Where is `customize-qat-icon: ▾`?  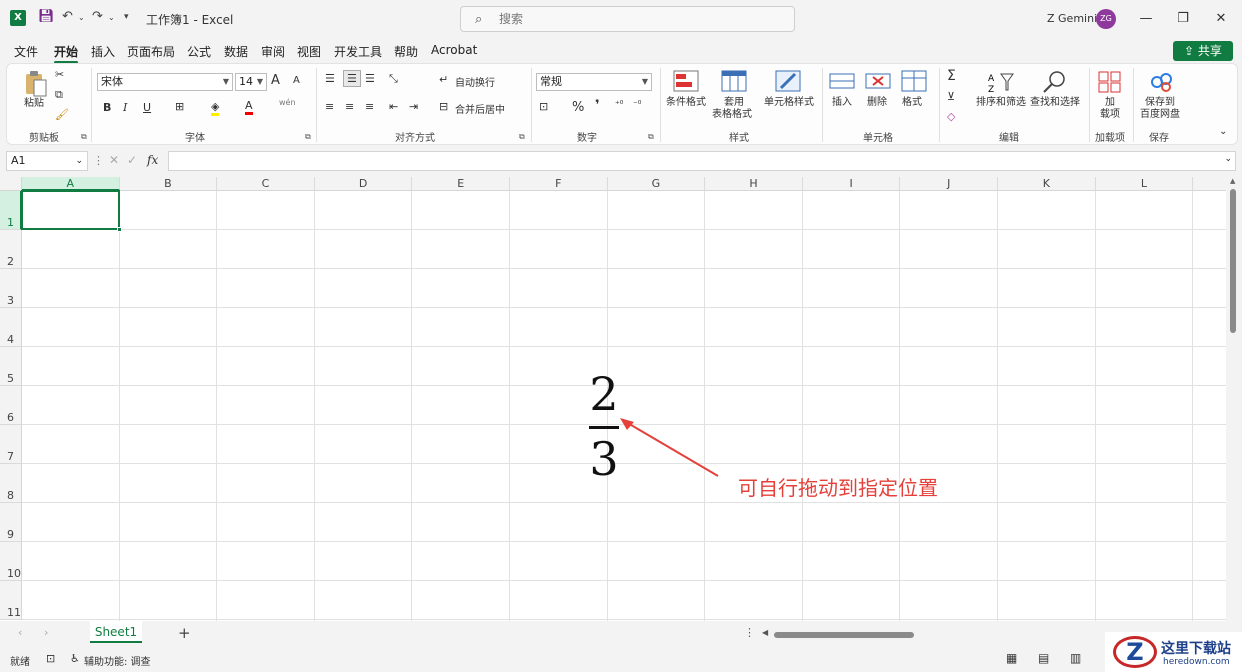
customize-qat-icon: ▾ is located at coordinates (126, 17).